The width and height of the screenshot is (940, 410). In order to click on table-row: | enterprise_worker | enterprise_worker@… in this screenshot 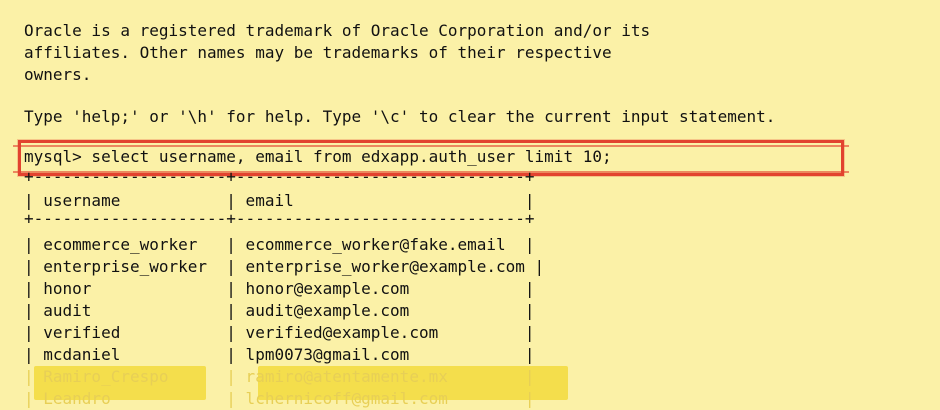, I will do `click(284, 266)`.